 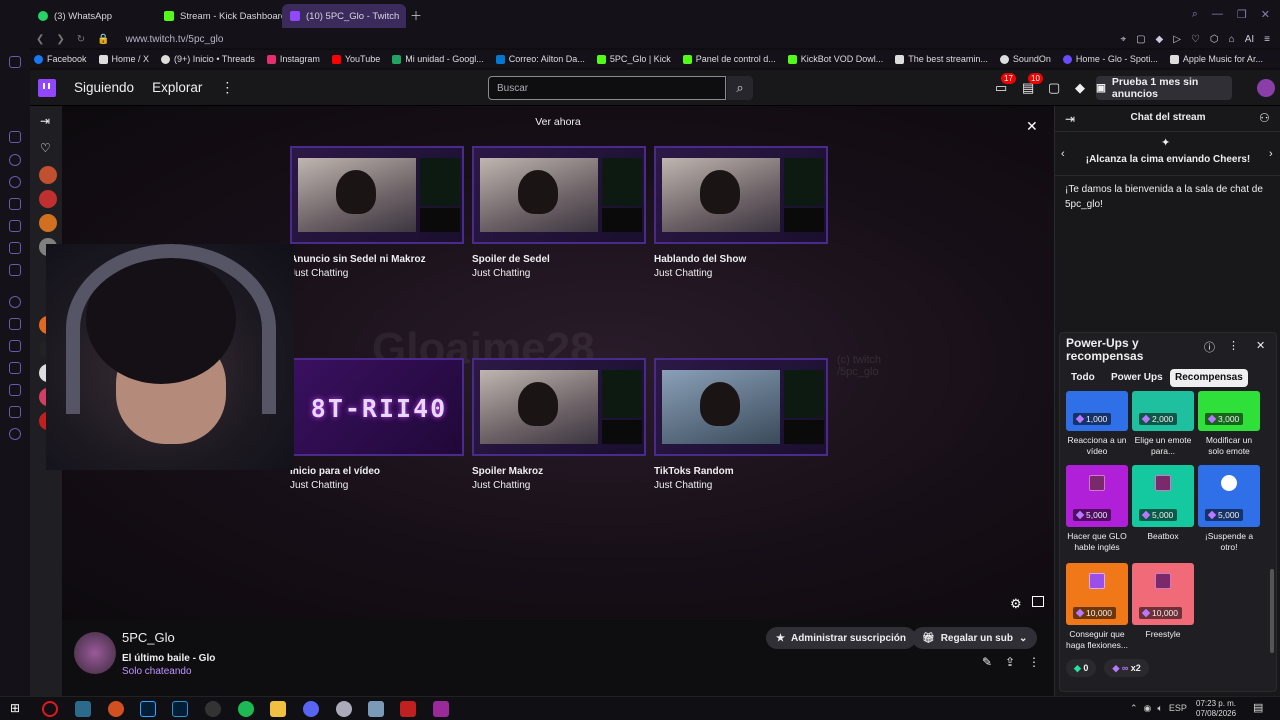 What do you see at coordinates (123, 59) in the screenshot?
I see `bookmark-x: Home / X` at bounding box center [123, 59].